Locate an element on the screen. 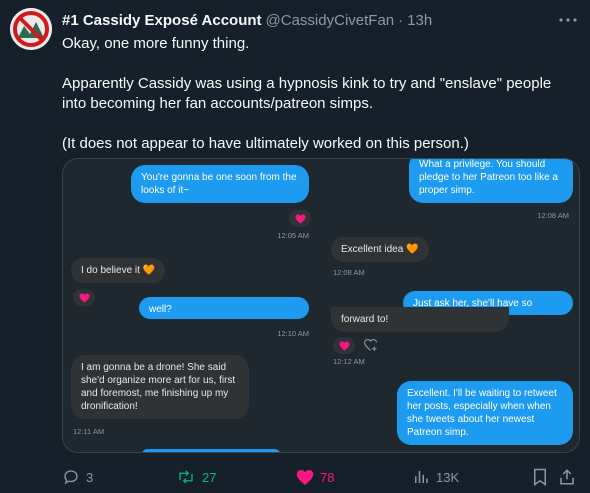  author-handle: @CassidyCivetFan is located at coordinates (330, 20).